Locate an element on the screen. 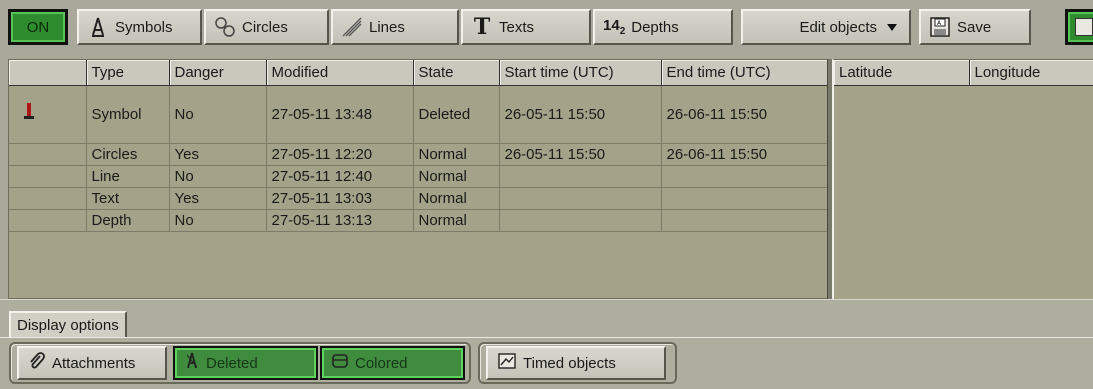 The height and width of the screenshot is (389, 1093). colored-label: Colored is located at coordinates (381, 363).